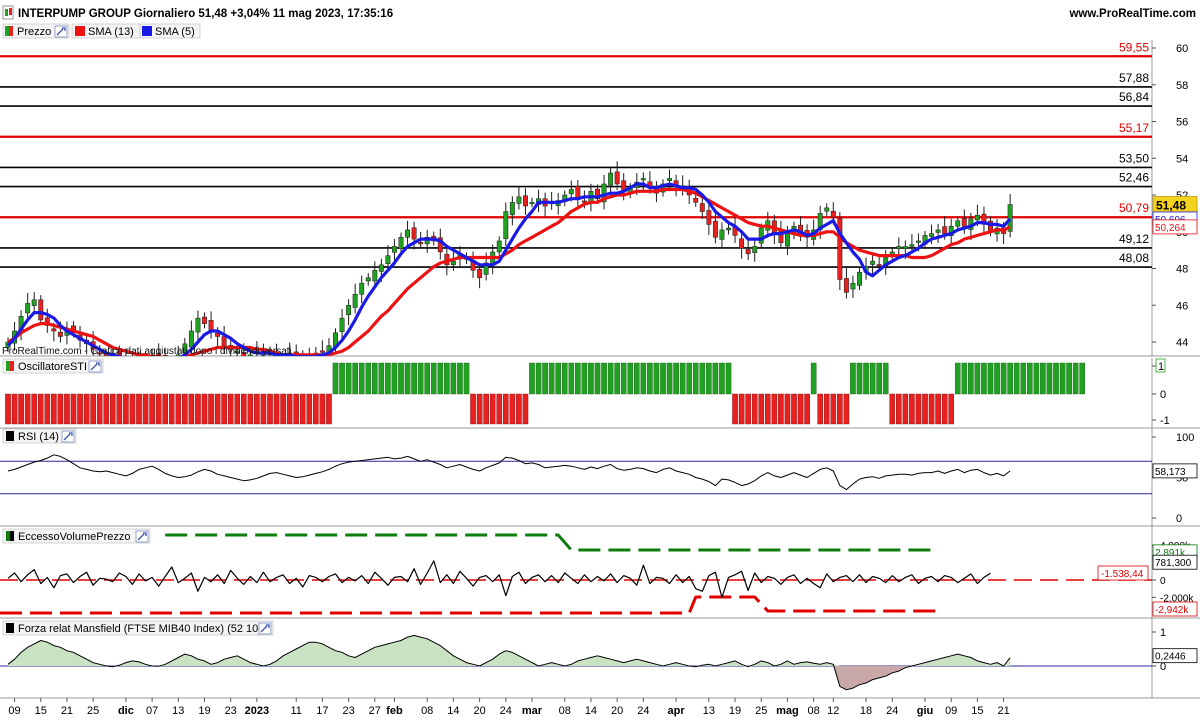 This screenshot has width=1200, height=723. Describe the element at coordinates (80, 31) in the screenshot. I see `sma13-swatch` at that location.